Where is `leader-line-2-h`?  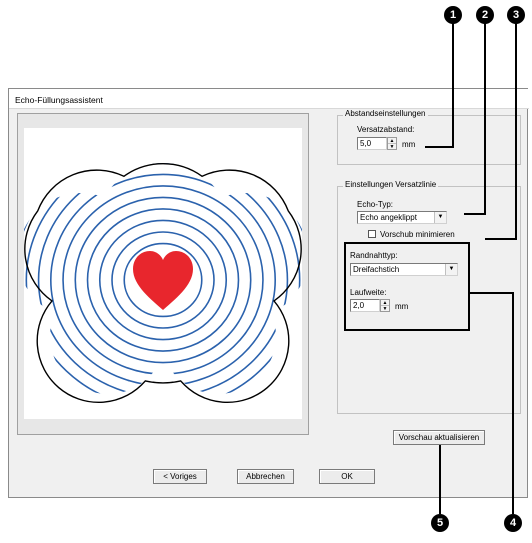 leader-line-2-h is located at coordinates (475, 214).